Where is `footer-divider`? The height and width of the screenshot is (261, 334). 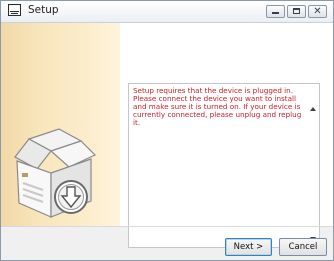
footer-divider is located at coordinates (167, 226).